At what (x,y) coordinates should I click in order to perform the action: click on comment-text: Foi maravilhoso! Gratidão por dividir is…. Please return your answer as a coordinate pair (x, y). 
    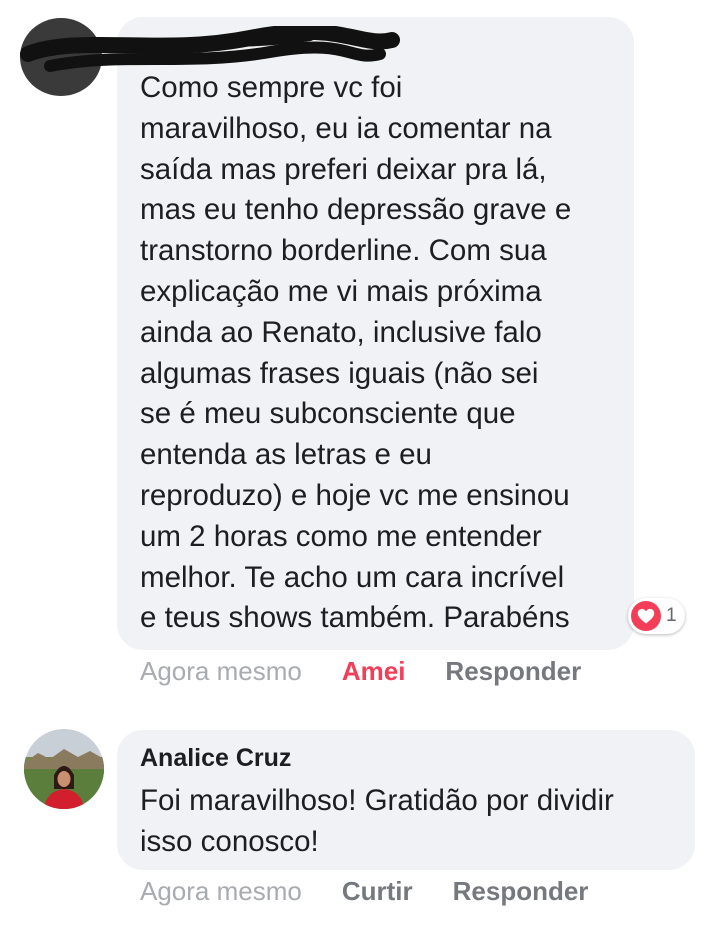
    Looking at the image, I should click on (377, 821).